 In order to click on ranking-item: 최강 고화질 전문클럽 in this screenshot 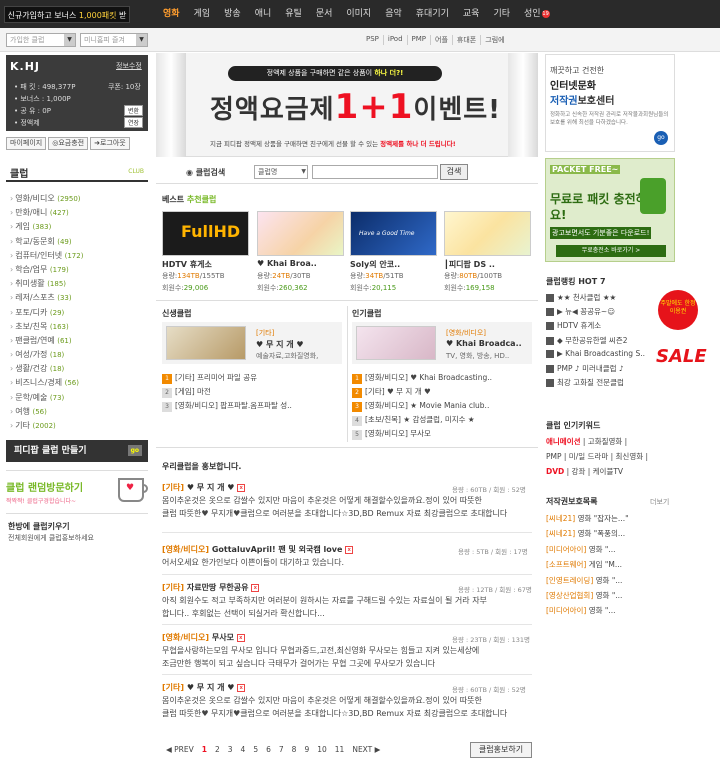, I will do `click(611, 384)`.